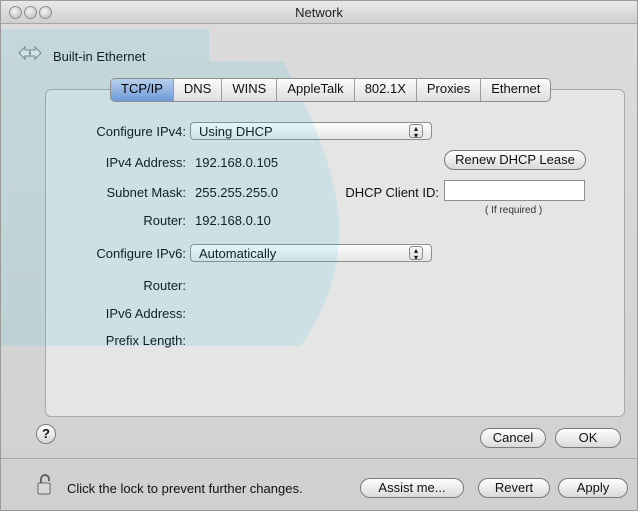 This screenshot has width=638, height=512. What do you see at coordinates (141, 131) in the screenshot?
I see `configure-ipv4-label: Configure IPv4:` at bounding box center [141, 131].